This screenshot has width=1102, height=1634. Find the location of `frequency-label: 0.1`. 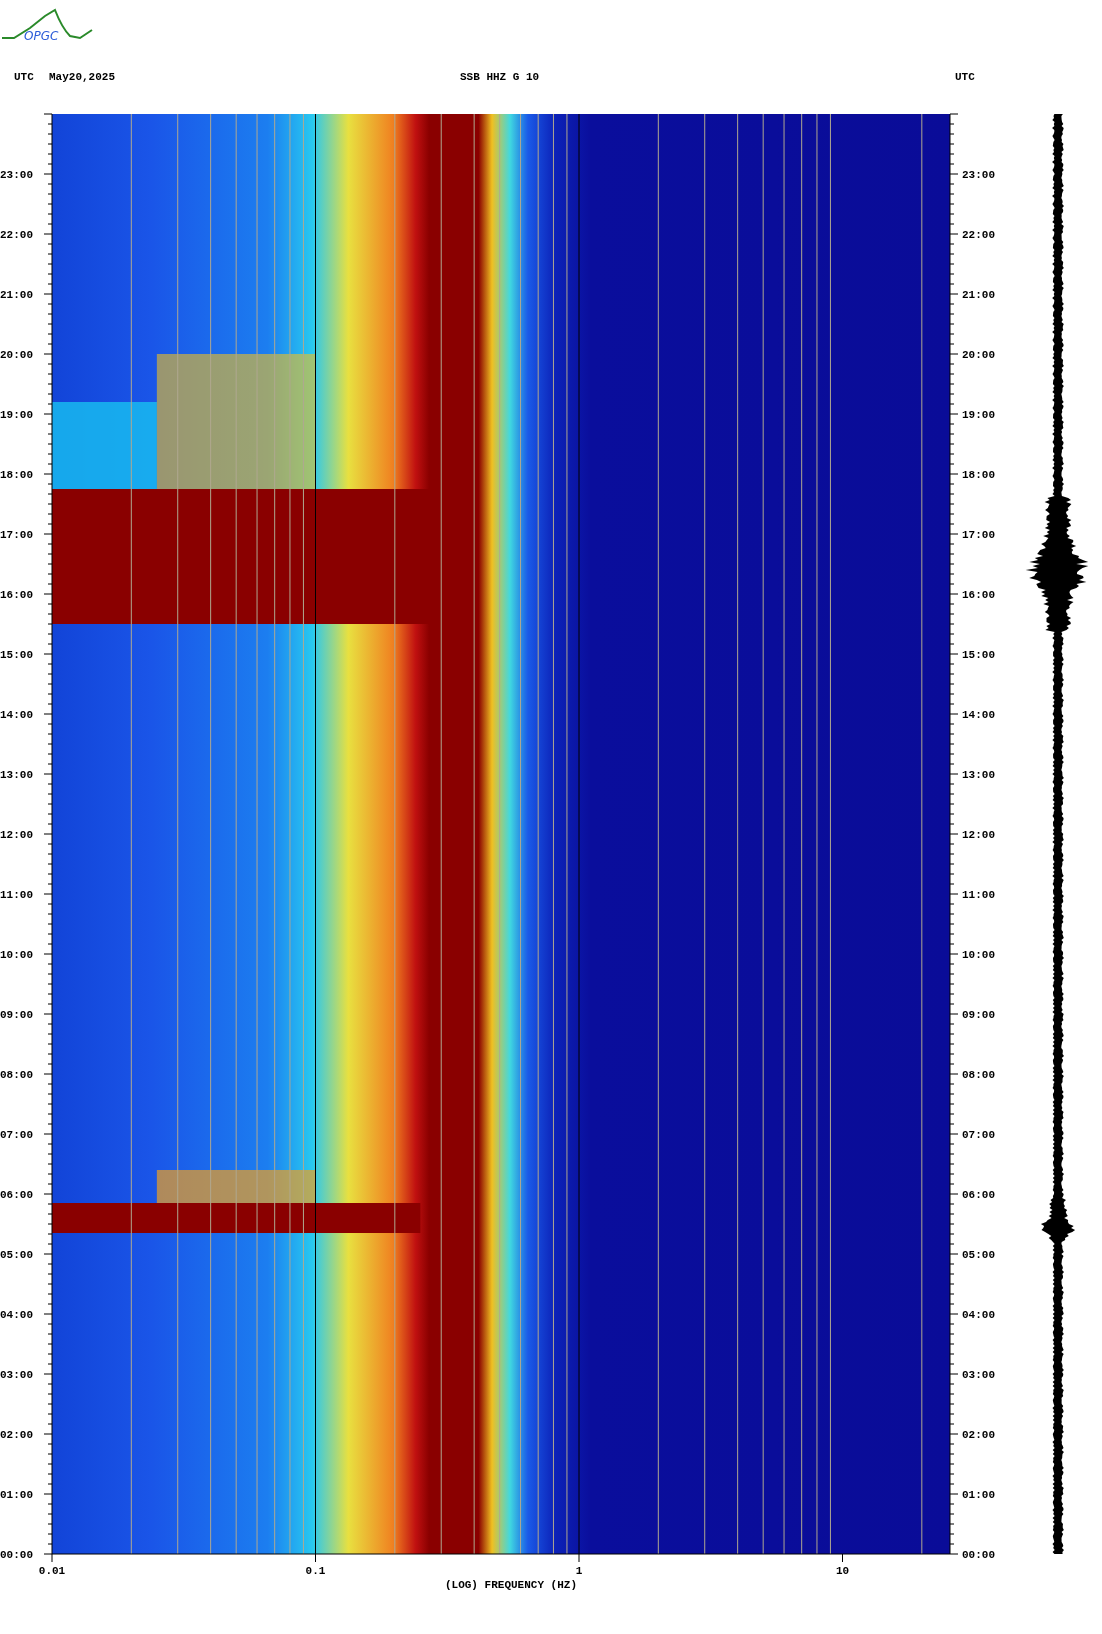

frequency-label: 0.1 is located at coordinates (315, 1571).